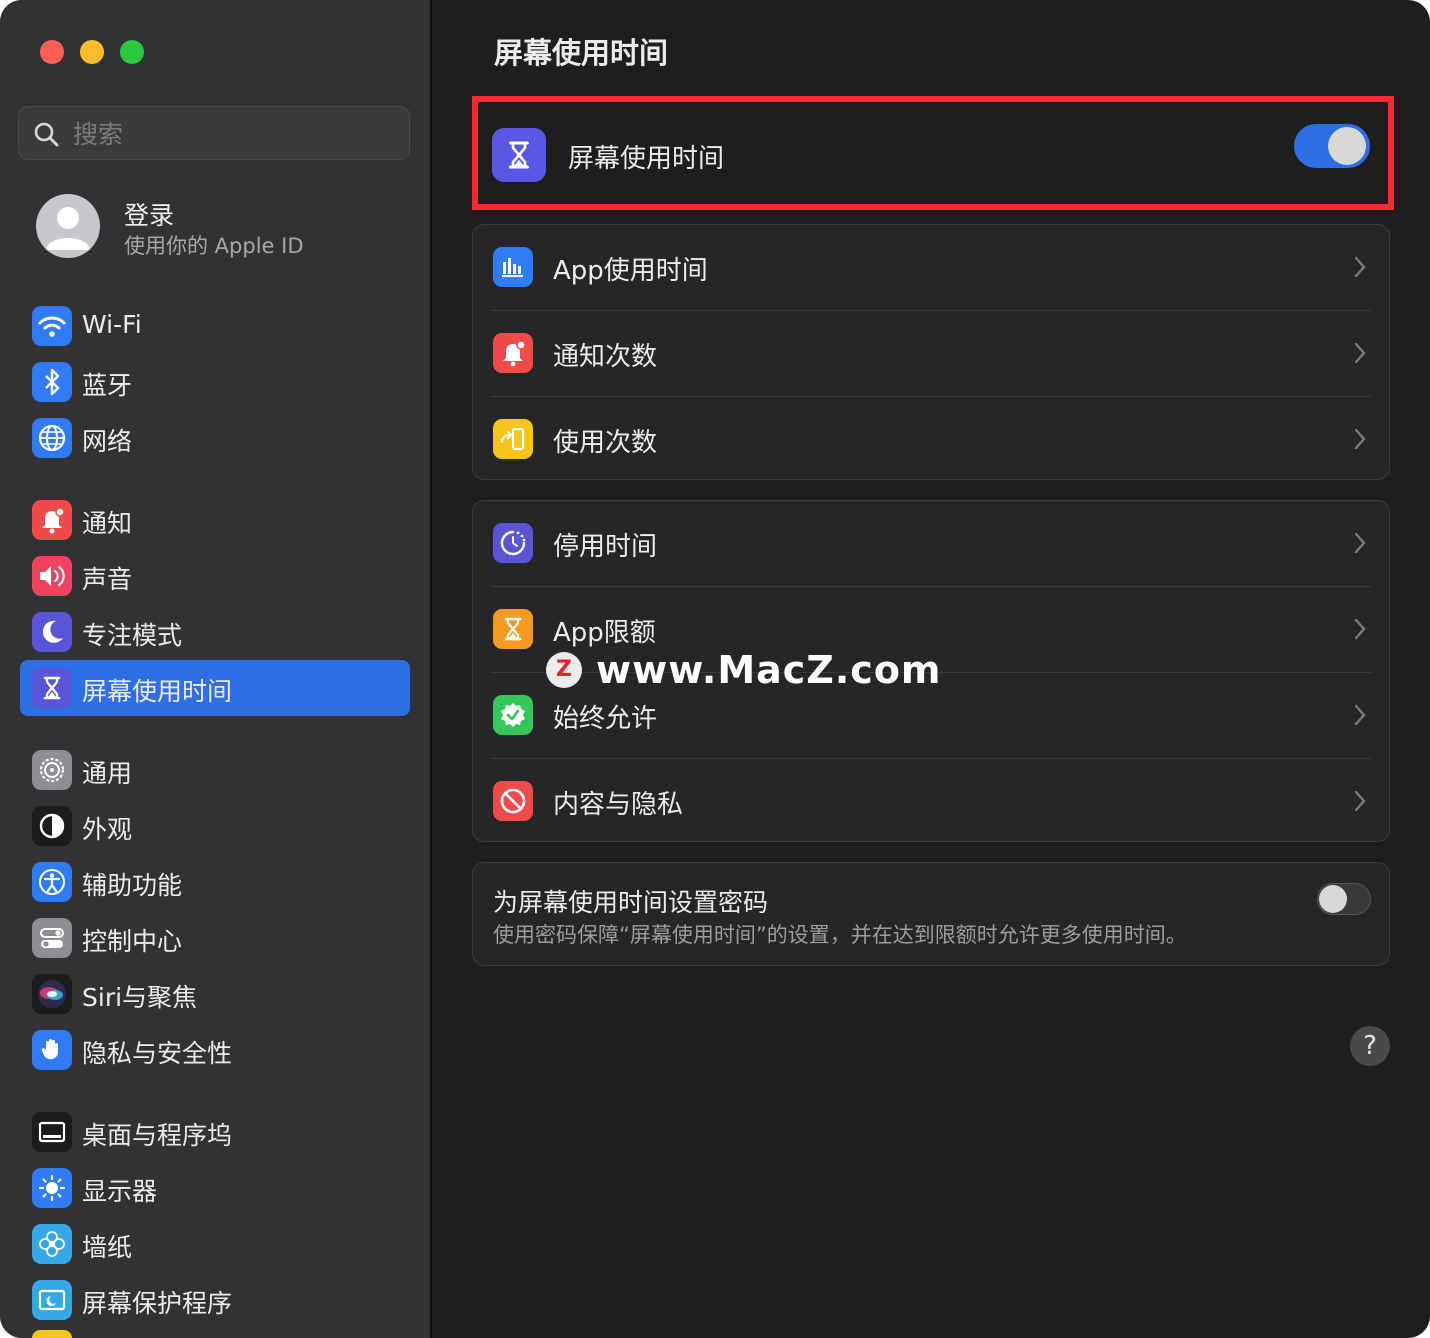 This screenshot has height=1338, width=1430. What do you see at coordinates (149, 215) in the screenshot?
I see `account-title: 登录` at bounding box center [149, 215].